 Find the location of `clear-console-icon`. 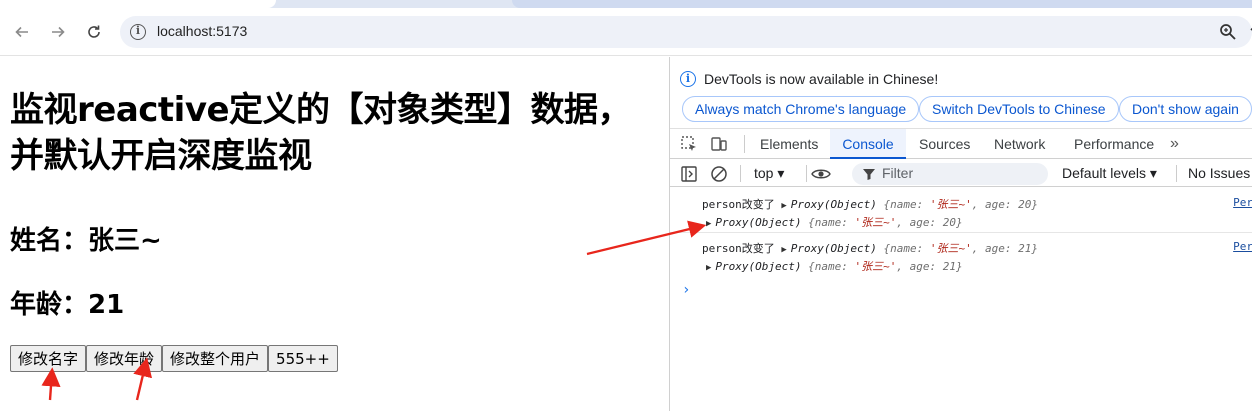

clear-console-icon is located at coordinates (719, 174).